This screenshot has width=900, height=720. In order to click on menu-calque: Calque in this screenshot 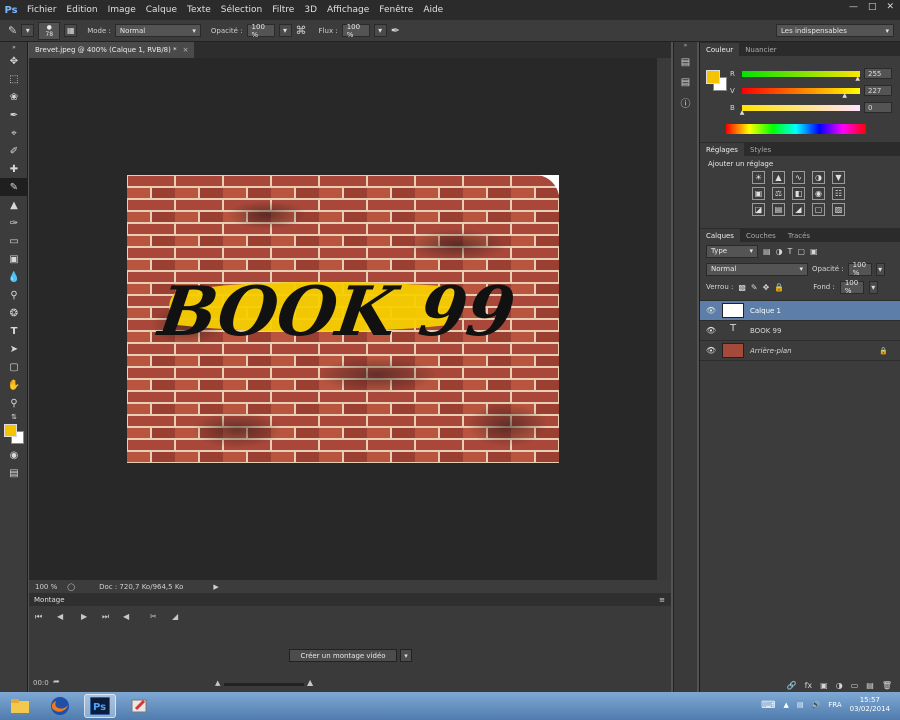, I will do `click(161, 10)`.